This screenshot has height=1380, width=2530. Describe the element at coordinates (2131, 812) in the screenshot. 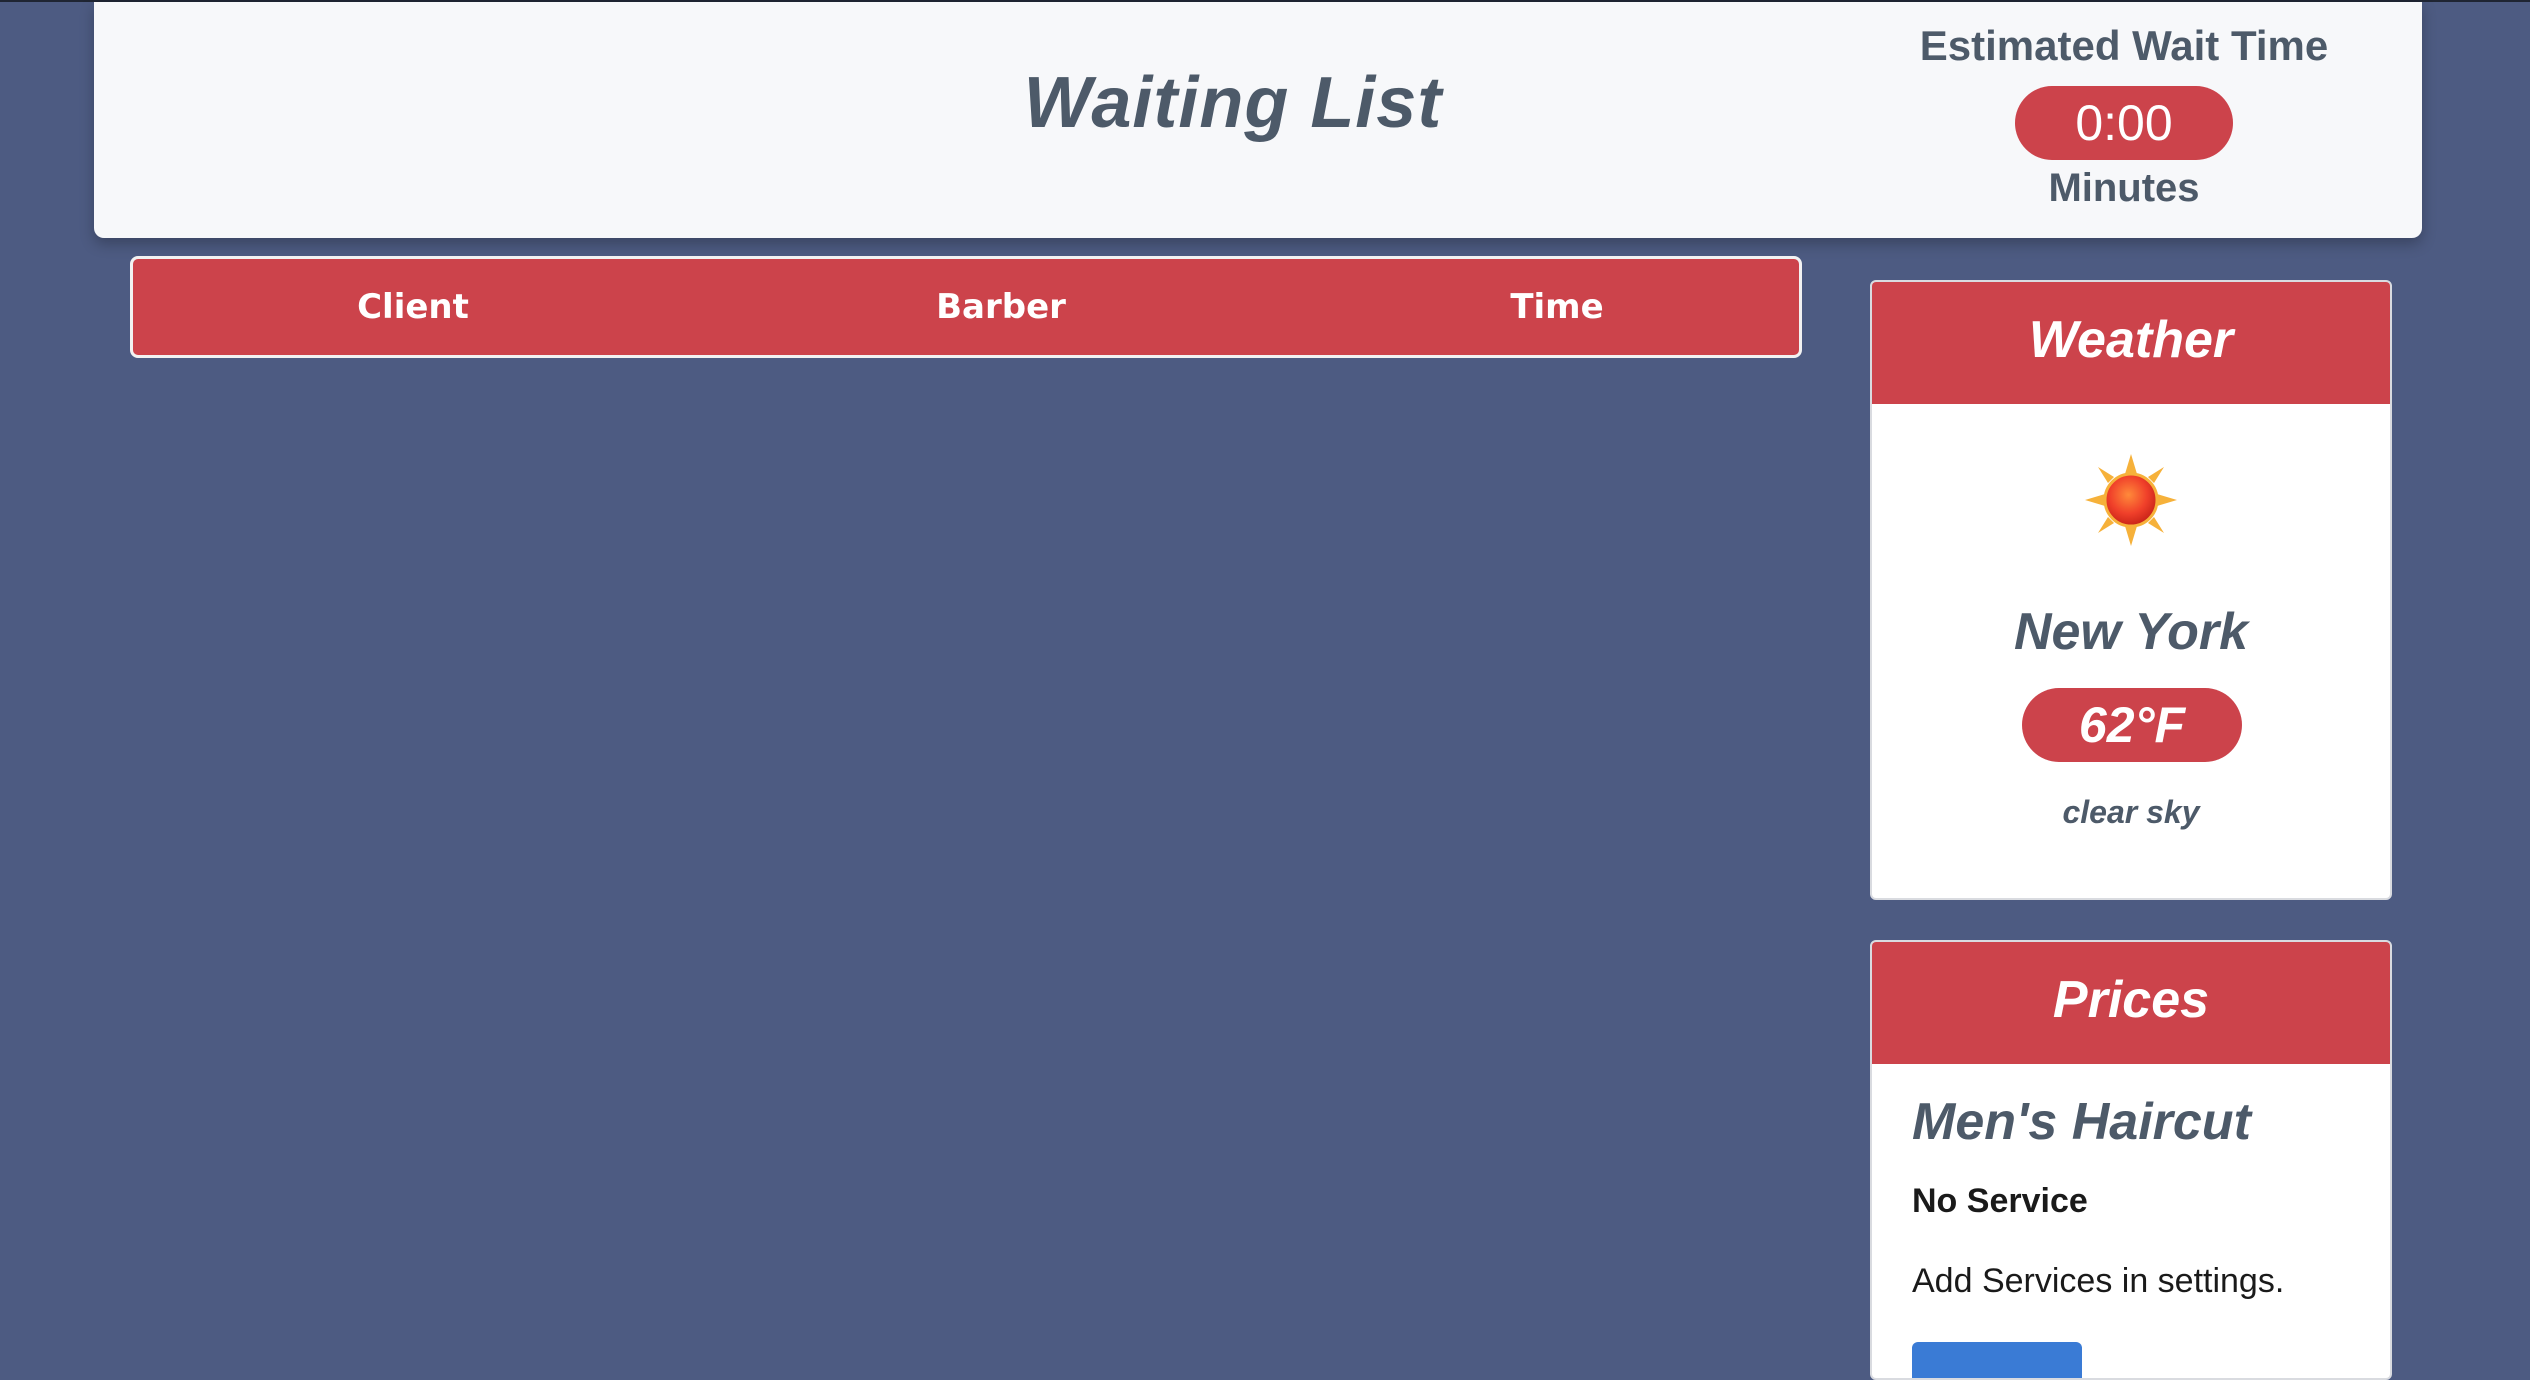

I see `weather-description: clear sky` at that location.